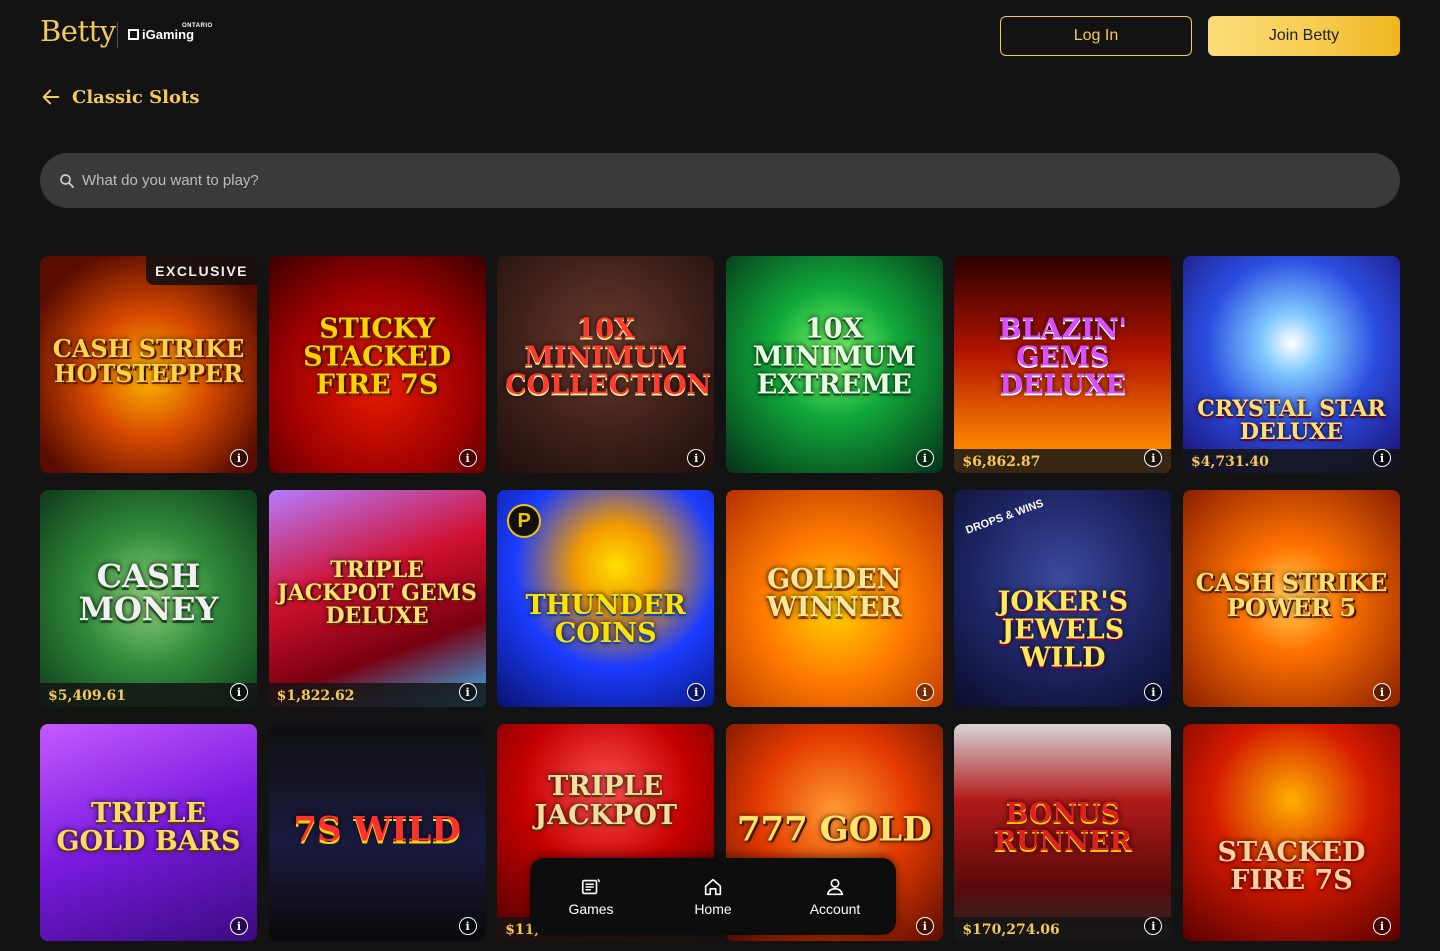  What do you see at coordinates (834, 828) in the screenshot?
I see `game-title: 777 Gold` at bounding box center [834, 828].